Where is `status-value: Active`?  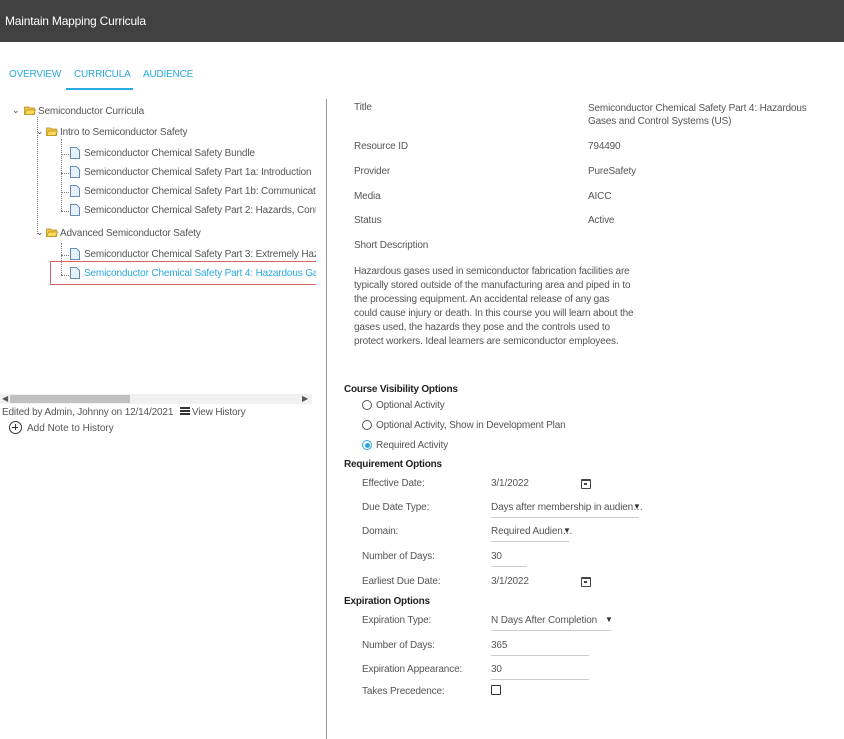 status-value: Active is located at coordinates (601, 220).